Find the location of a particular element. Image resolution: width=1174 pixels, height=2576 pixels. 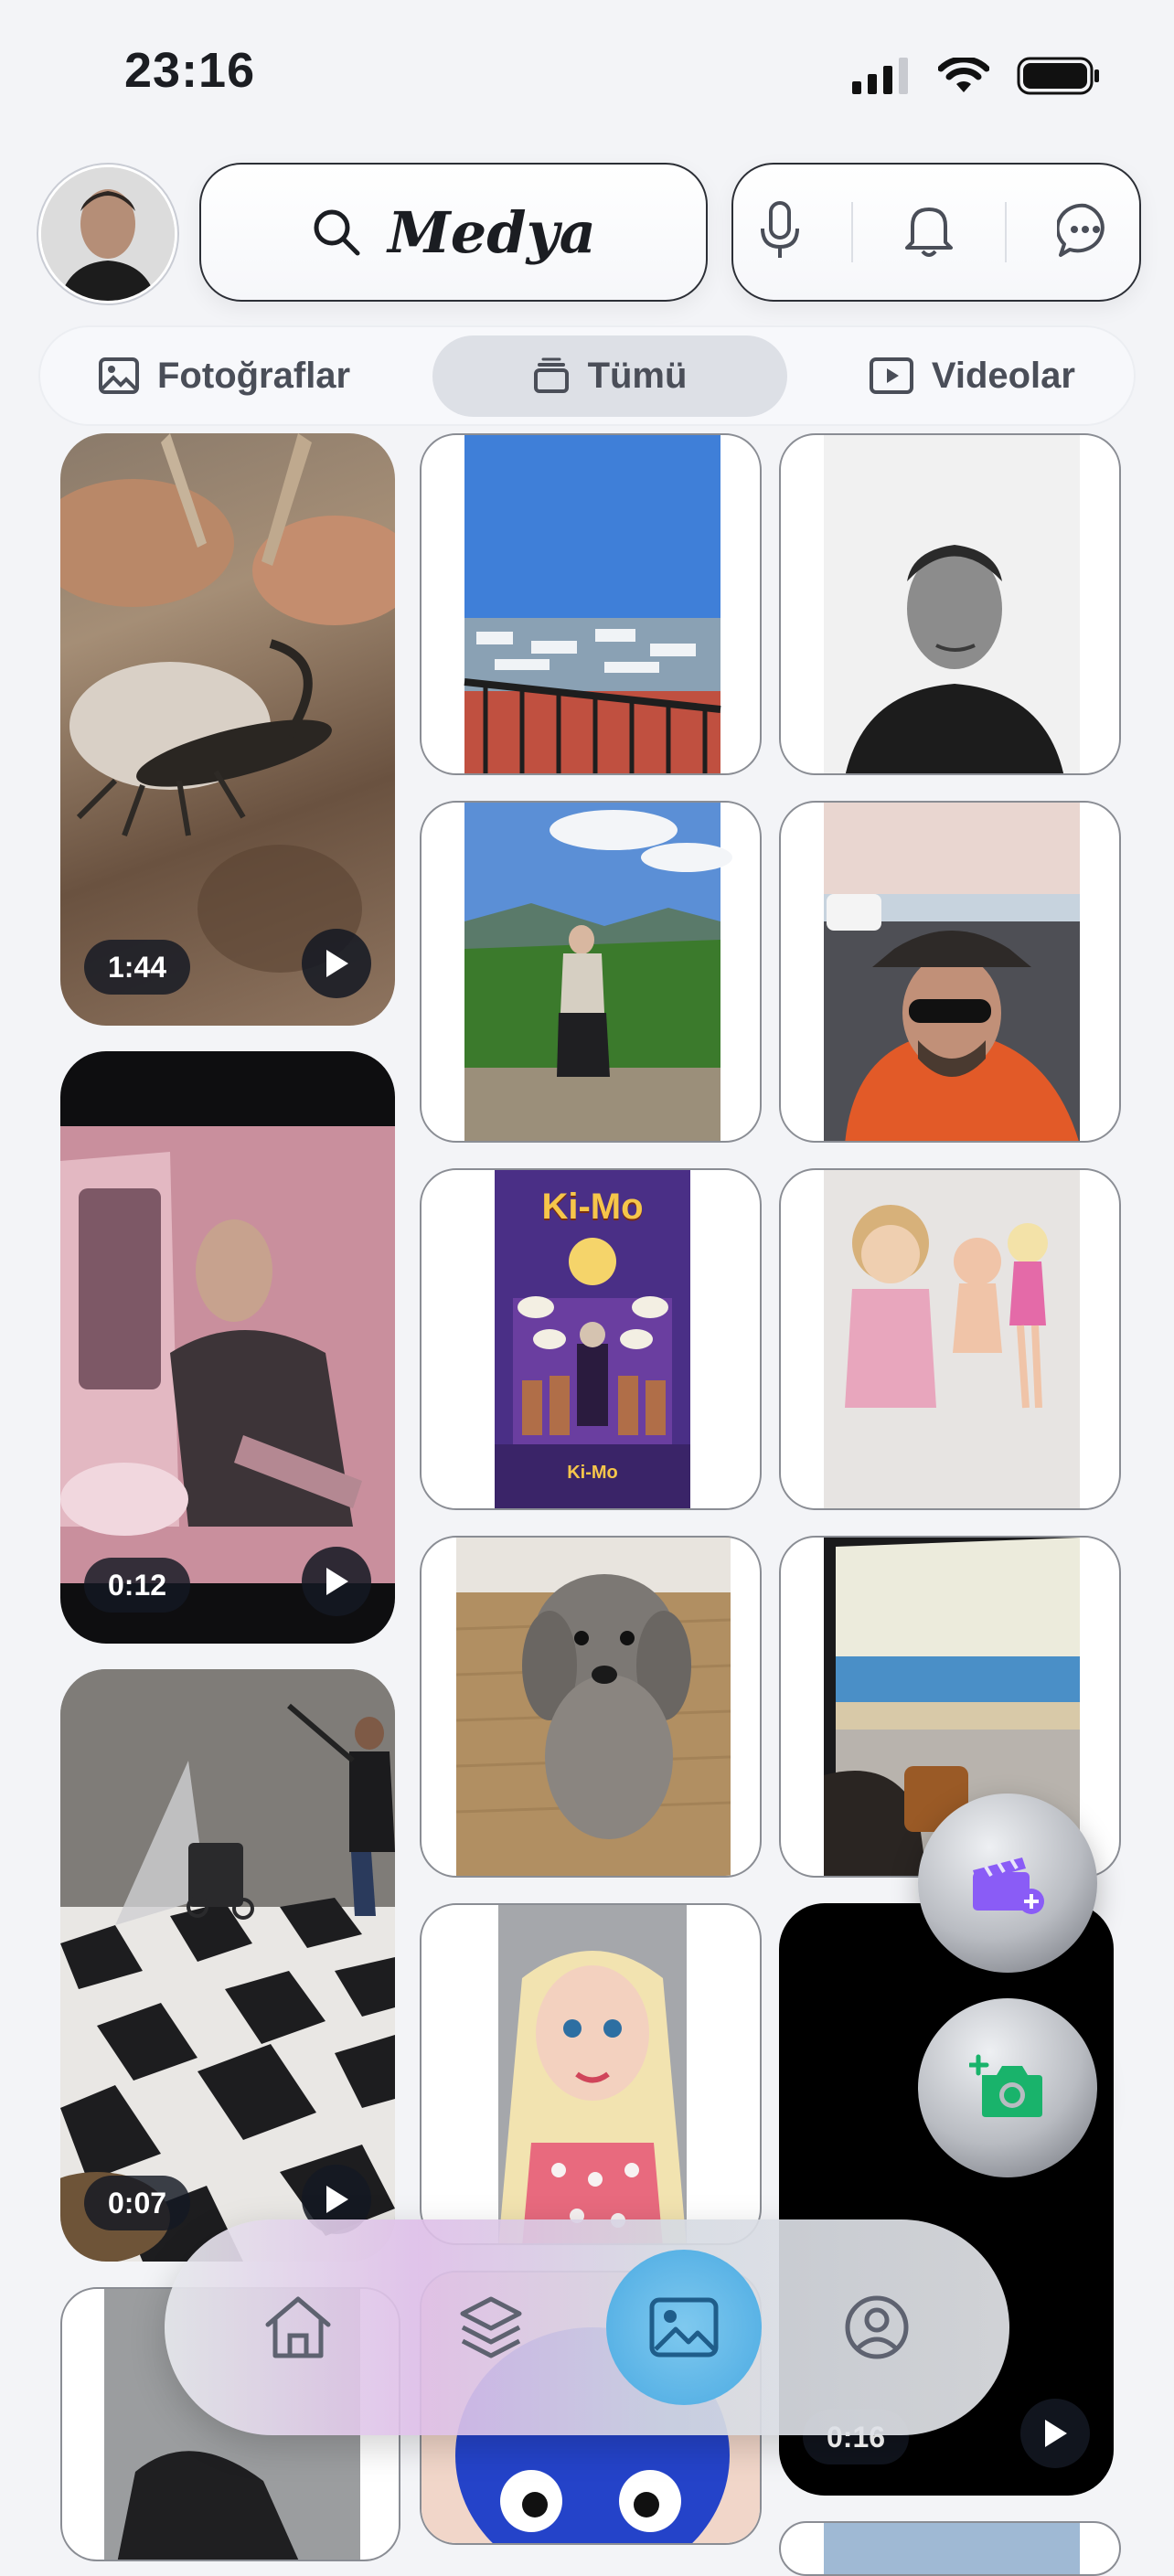

nav-gallery is located at coordinates (683, 2327).